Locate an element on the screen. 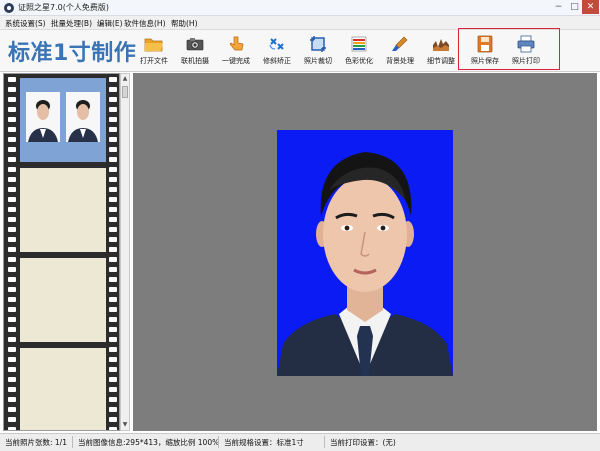 This screenshot has height=451, width=600. color-optimize-button: 色彩优化 is located at coordinates (359, 52).